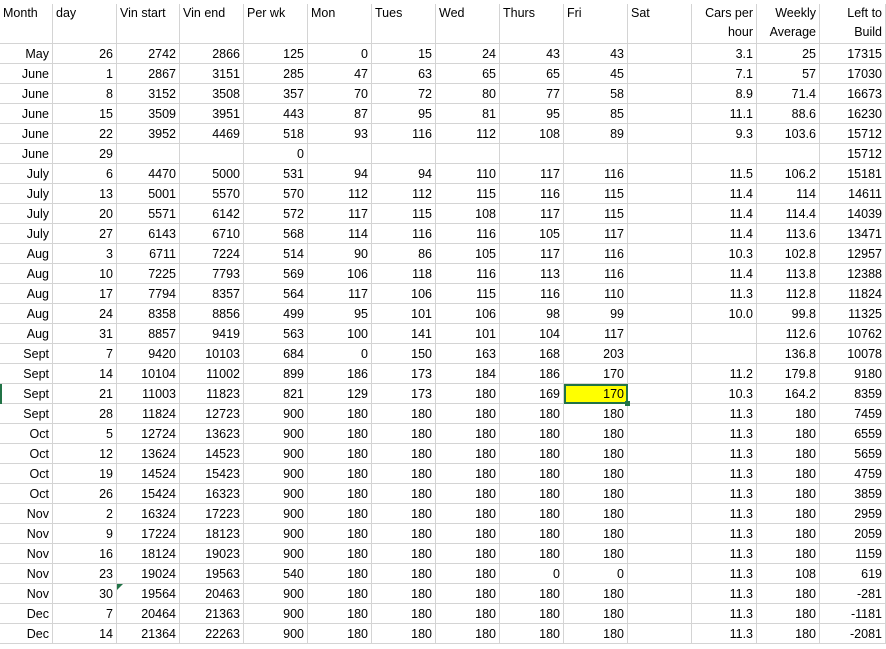 The image size is (886, 649). I want to click on cell-left-to-build: 15712, so click(853, 134).